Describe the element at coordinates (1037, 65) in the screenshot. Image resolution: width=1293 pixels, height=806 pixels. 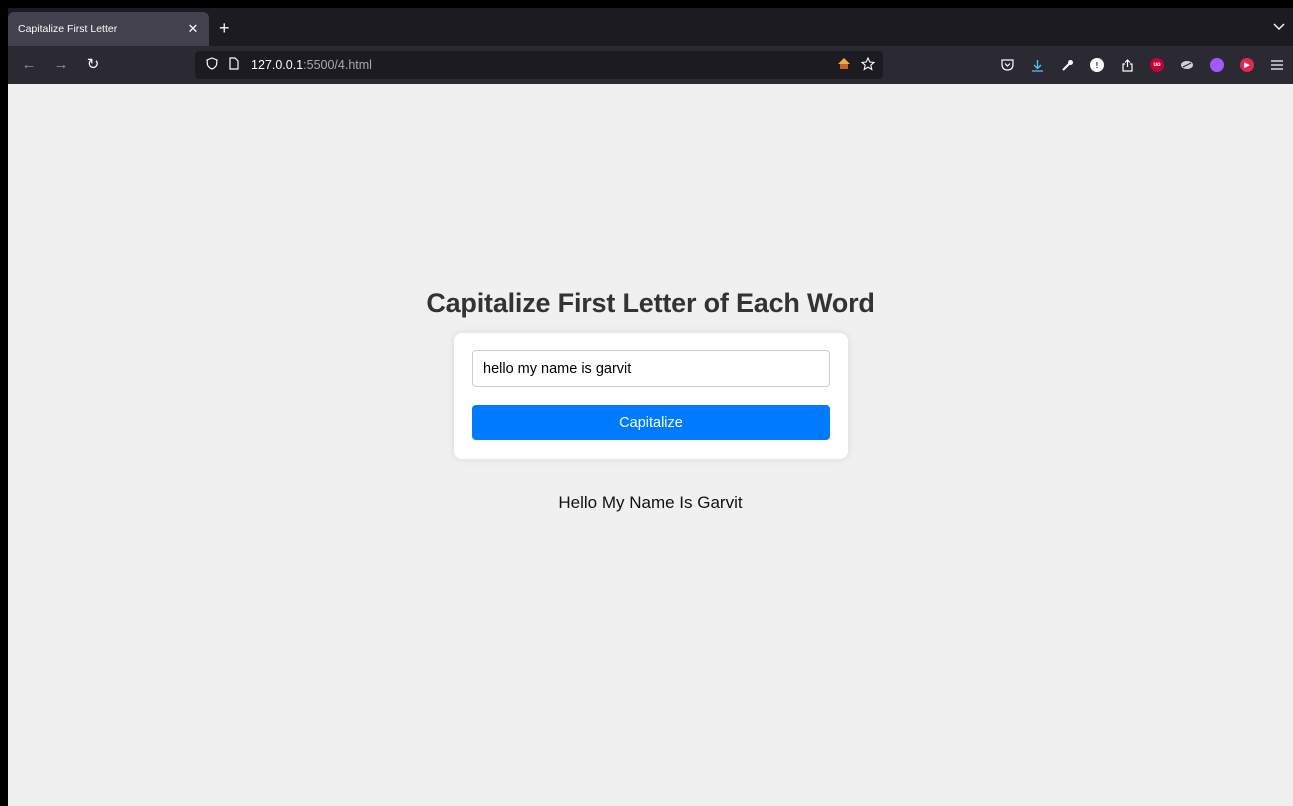
I see `download-icon` at that location.